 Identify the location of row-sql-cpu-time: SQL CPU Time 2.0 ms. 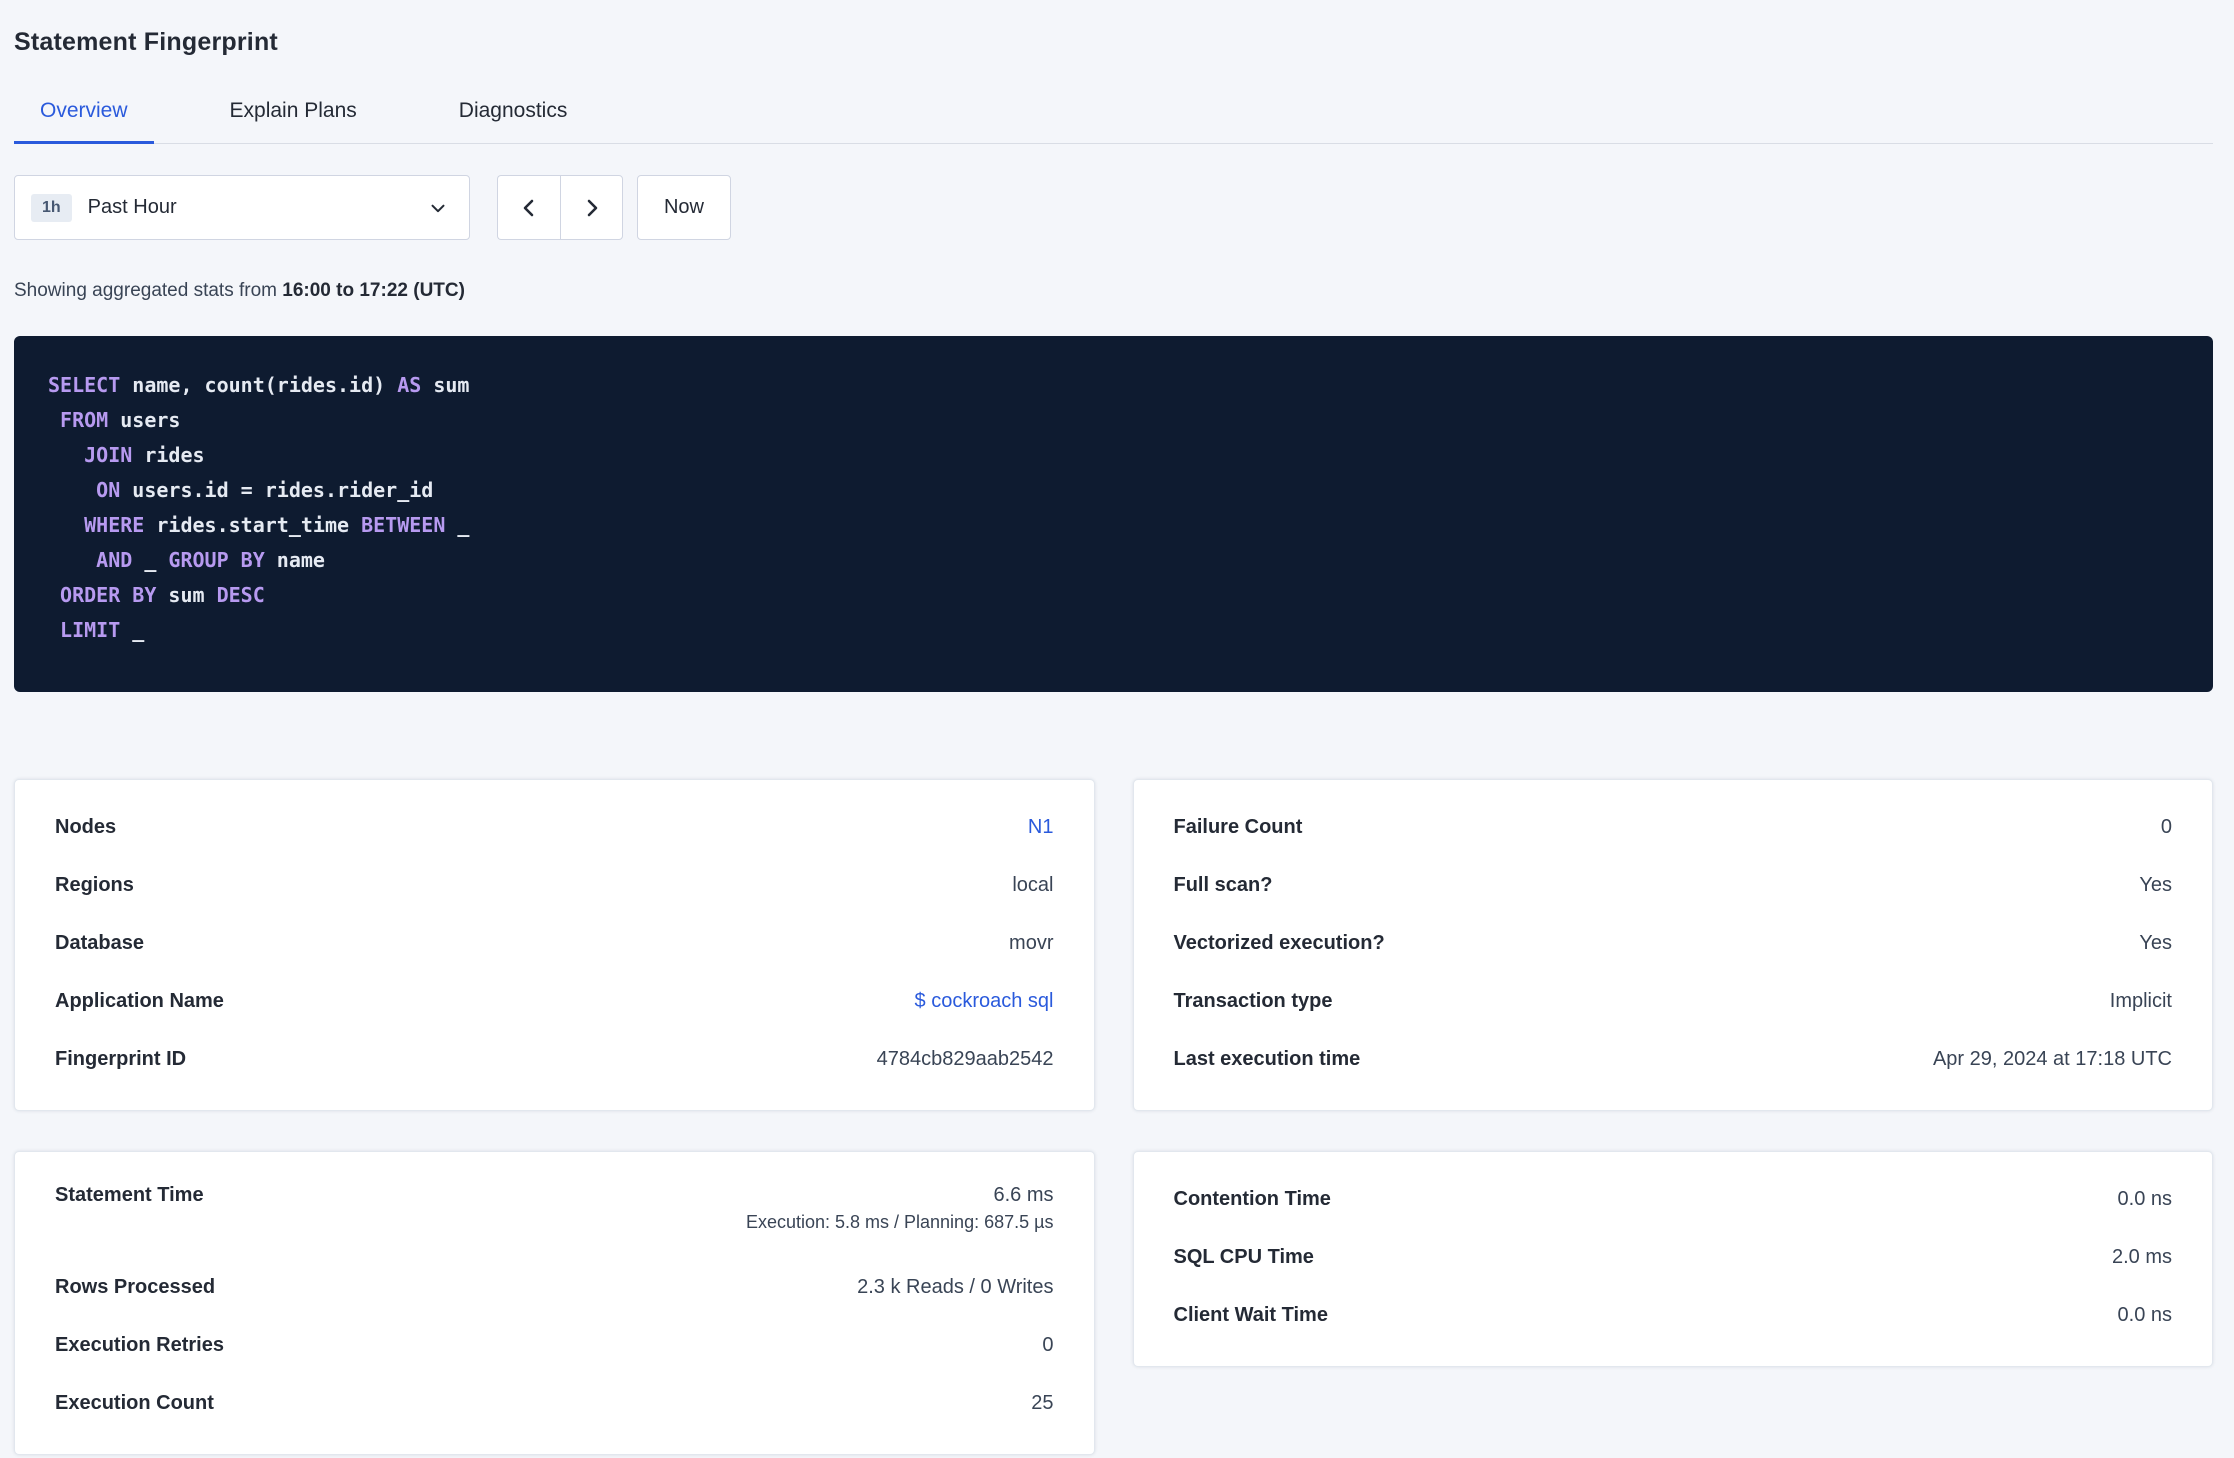
(1673, 1257).